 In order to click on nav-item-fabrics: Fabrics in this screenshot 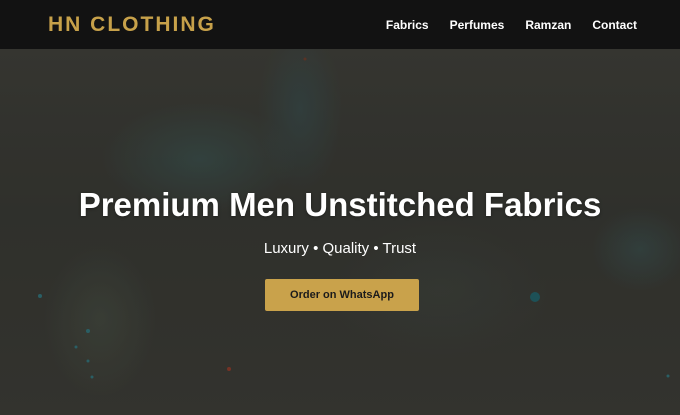, I will do `click(407, 25)`.